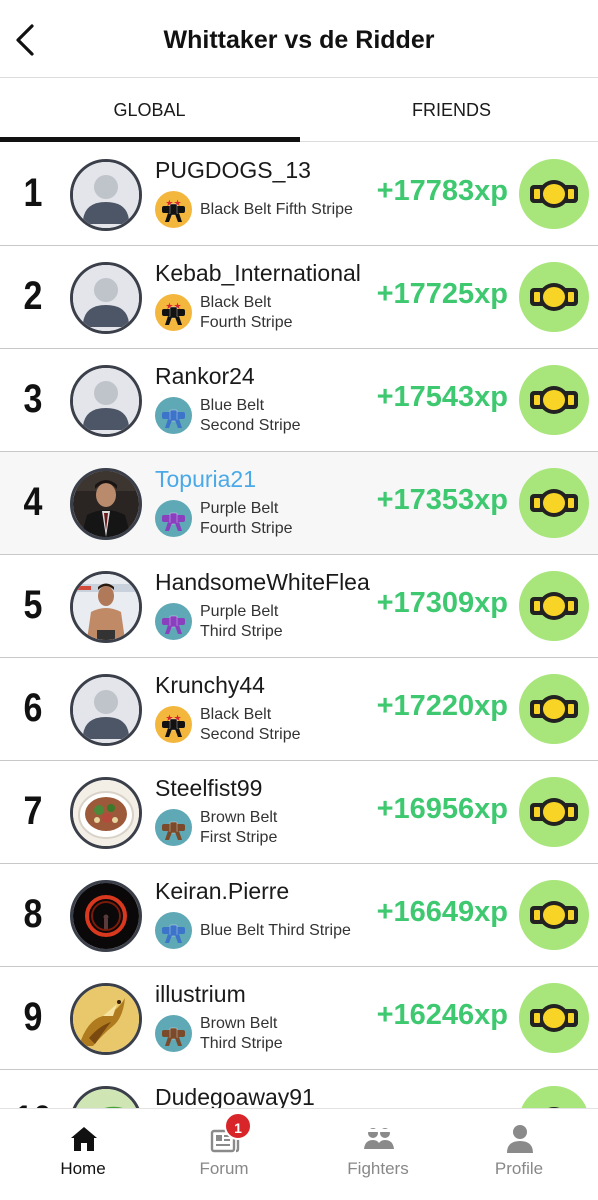  What do you see at coordinates (33, 708) in the screenshot?
I see `rank-number: 6` at bounding box center [33, 708].